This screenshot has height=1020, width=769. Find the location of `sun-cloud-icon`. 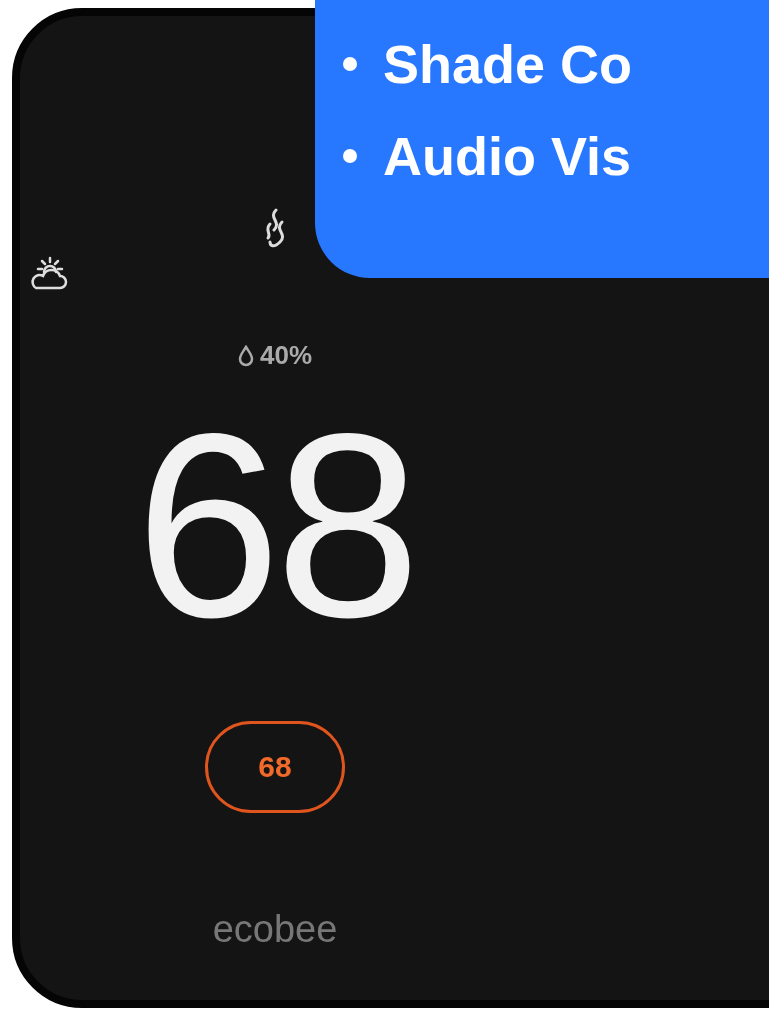

sun-cloud-icon is located at coordinates (49, 273).